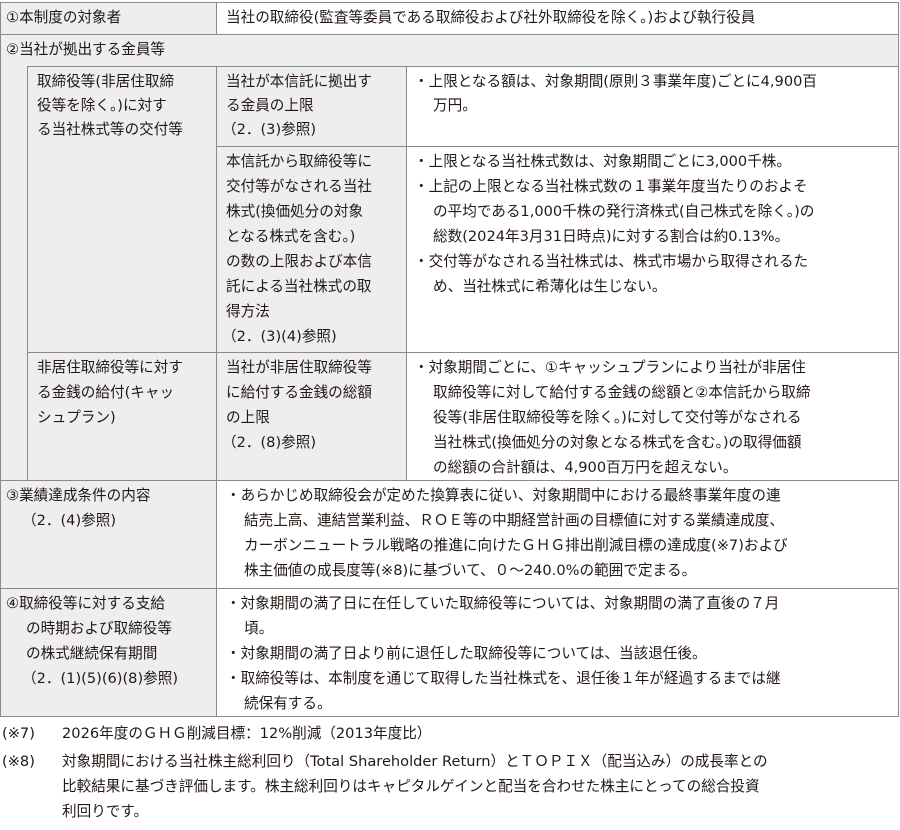  Describe the element at coordinates (449, 588) in the screenshot. I see `rule-row3-bottom` at that location.